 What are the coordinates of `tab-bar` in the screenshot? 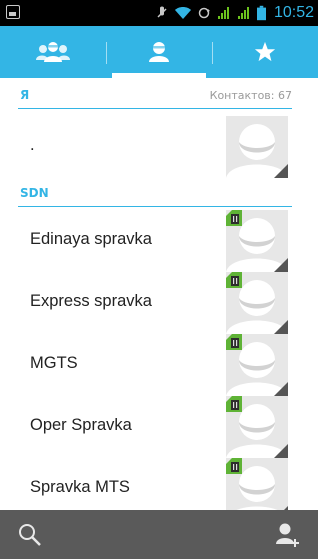 It's located at (159, 52).